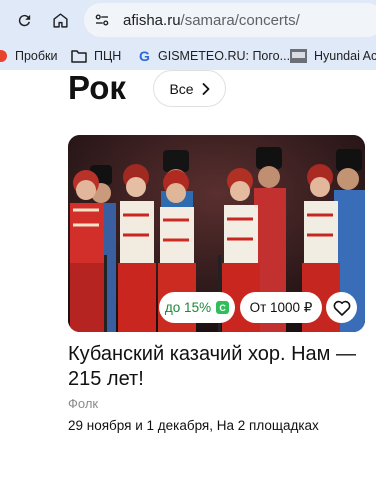  What do you see at coordinates (345, 56) in the screenshot?
I see `bookmark-label: Hyundai Acc` at bounding box center [345, 56].